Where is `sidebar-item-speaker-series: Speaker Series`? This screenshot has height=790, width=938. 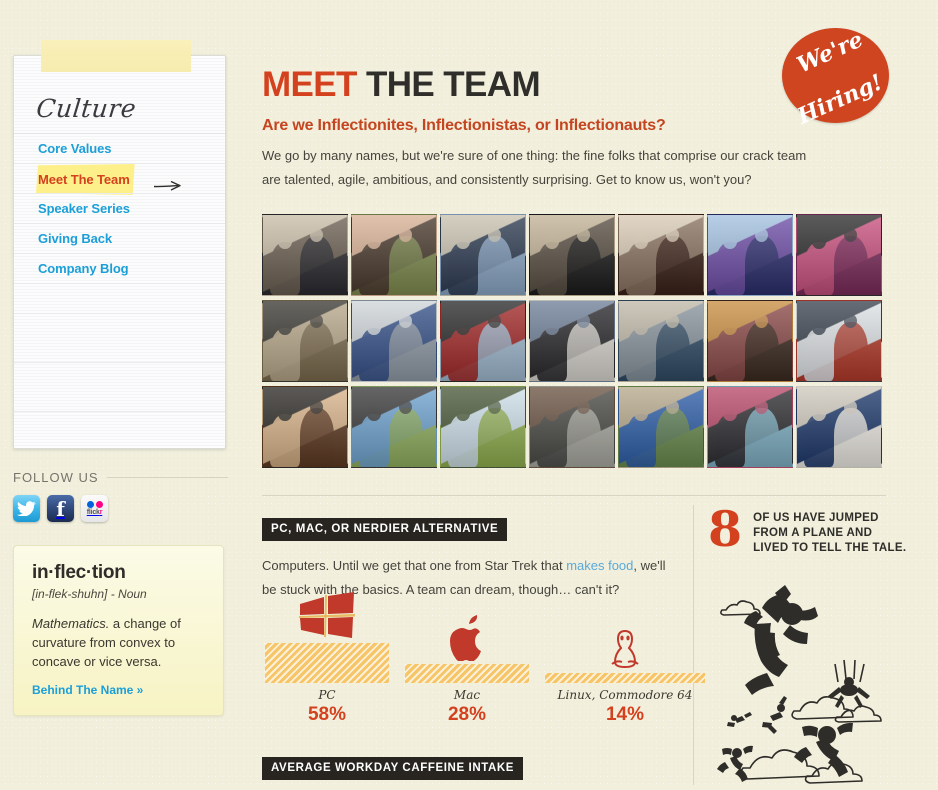
sidebar-item-speaker-series: Speaker Series is located at coordinates (119, 208).